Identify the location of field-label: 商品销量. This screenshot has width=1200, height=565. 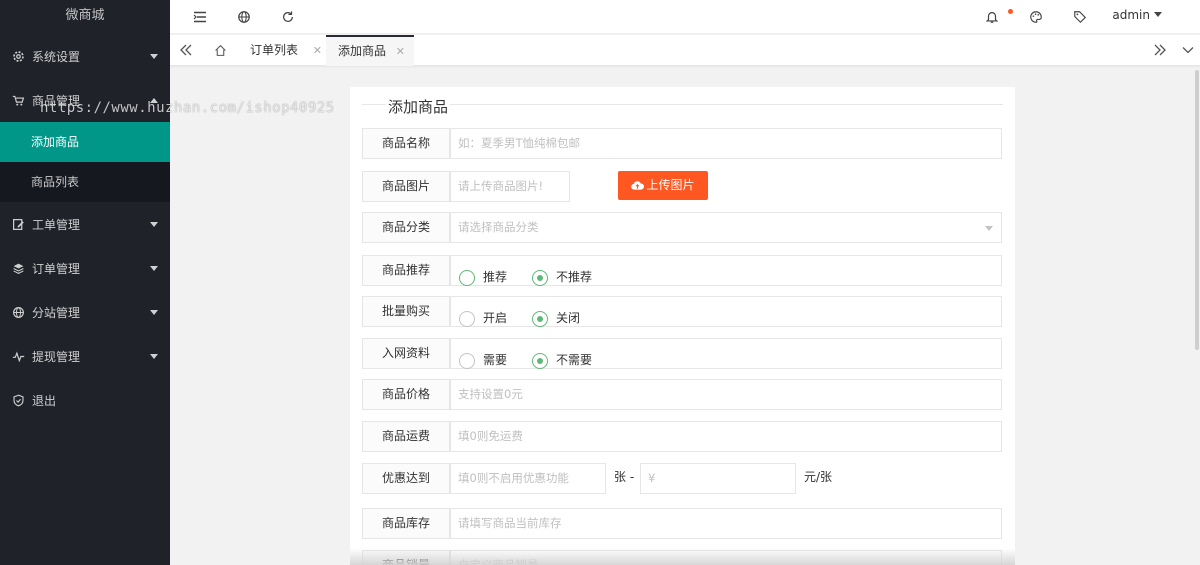
(406, 557).